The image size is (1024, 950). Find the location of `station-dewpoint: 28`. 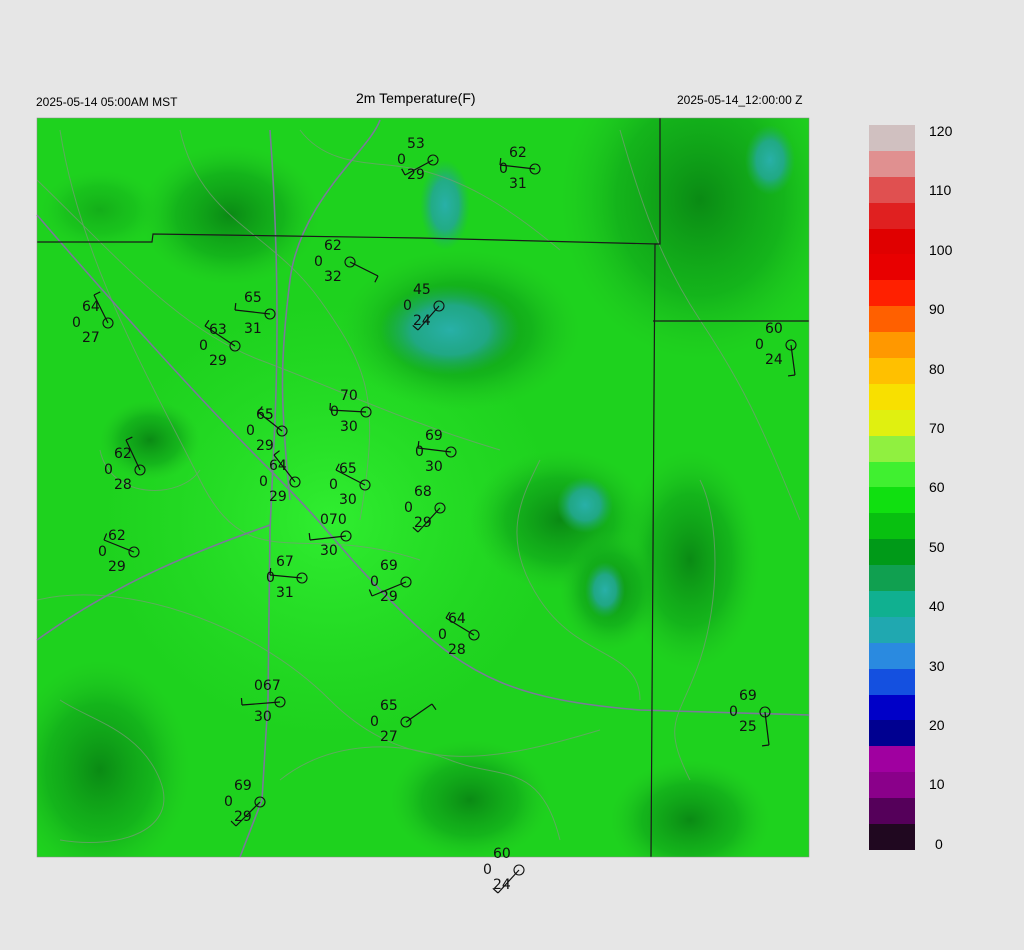

station-dewpoint: 28 is located at coordinates (123, 485).